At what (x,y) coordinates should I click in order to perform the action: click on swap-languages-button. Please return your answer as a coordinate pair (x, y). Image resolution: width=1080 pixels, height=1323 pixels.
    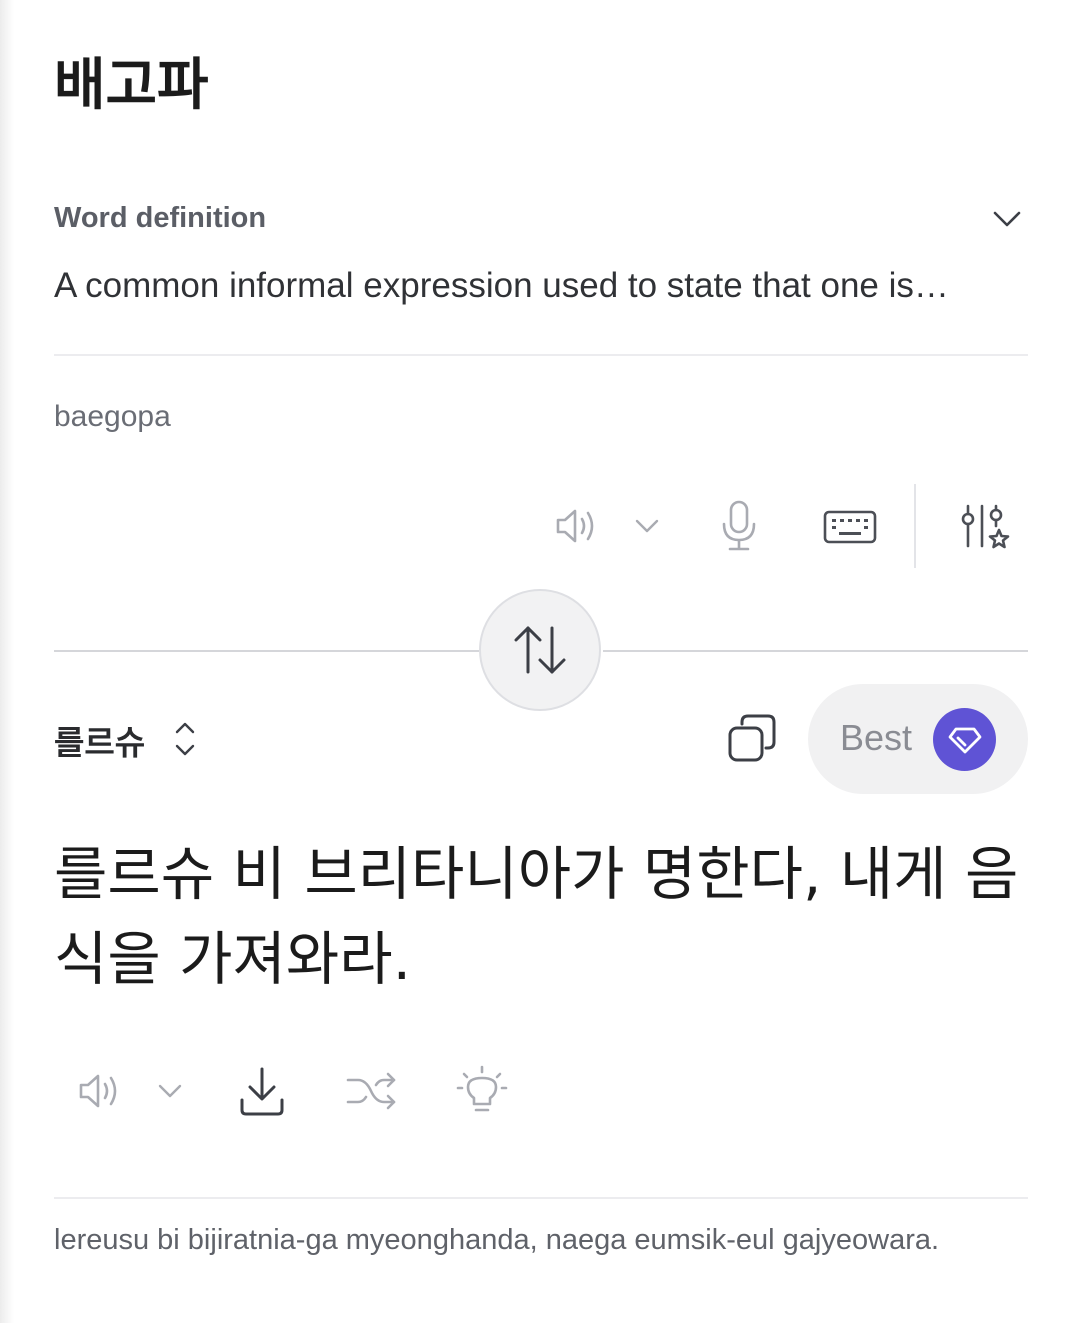
    Looking at the image, I should click on (540, 650).